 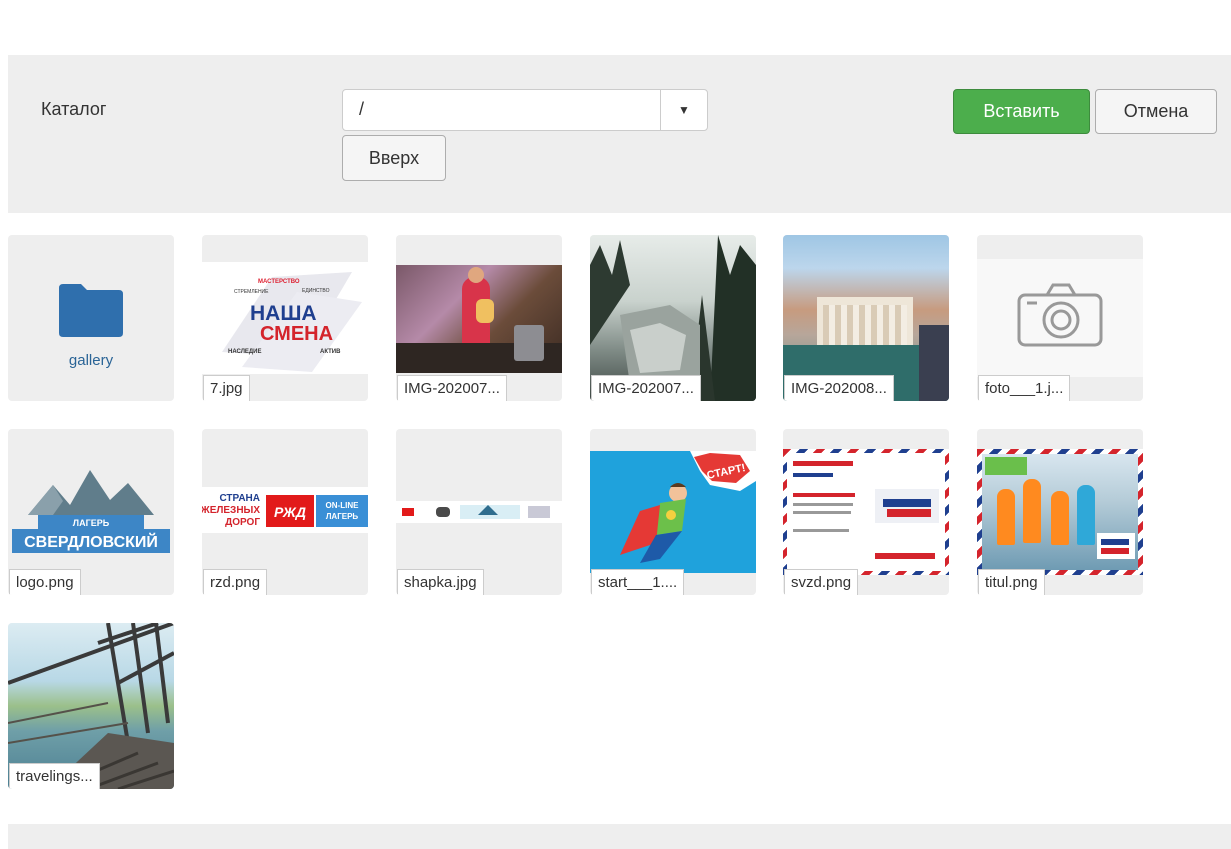 I want to click on logo-word-lager: ЛАГЕРЬ, so click(x=91, y=523).